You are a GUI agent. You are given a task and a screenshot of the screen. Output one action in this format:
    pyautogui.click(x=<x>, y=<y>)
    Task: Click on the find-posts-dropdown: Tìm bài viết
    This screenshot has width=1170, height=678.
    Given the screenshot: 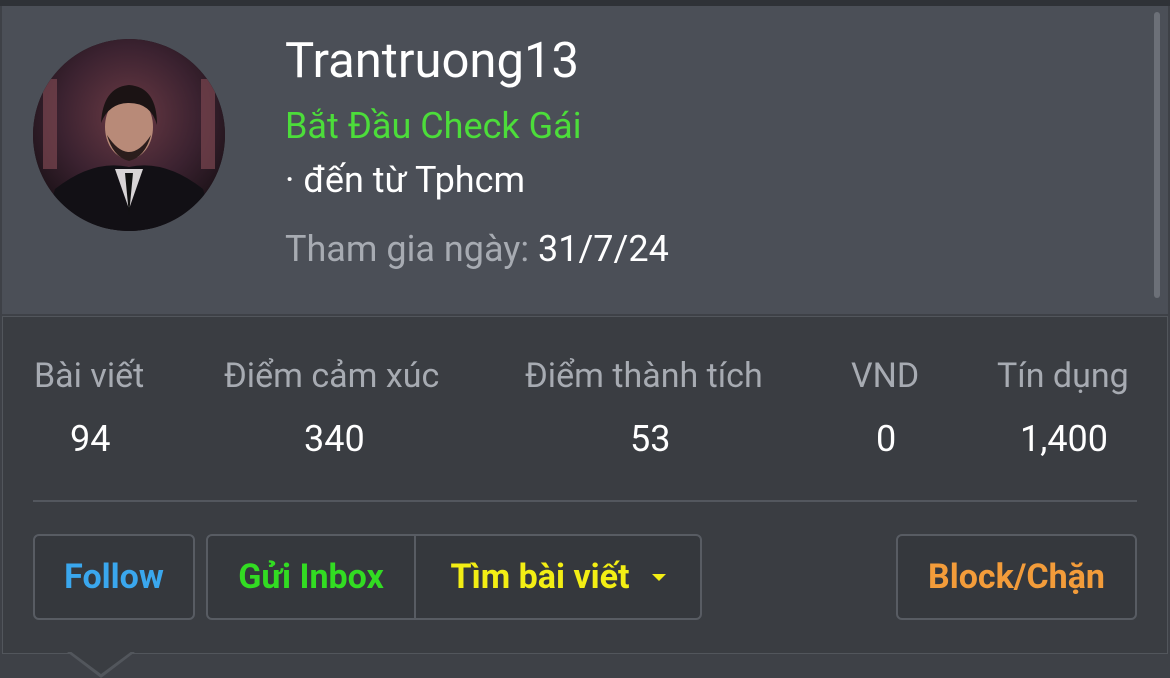 What is the action you would take?
    pyautogui.click(x=558, y=577)
    